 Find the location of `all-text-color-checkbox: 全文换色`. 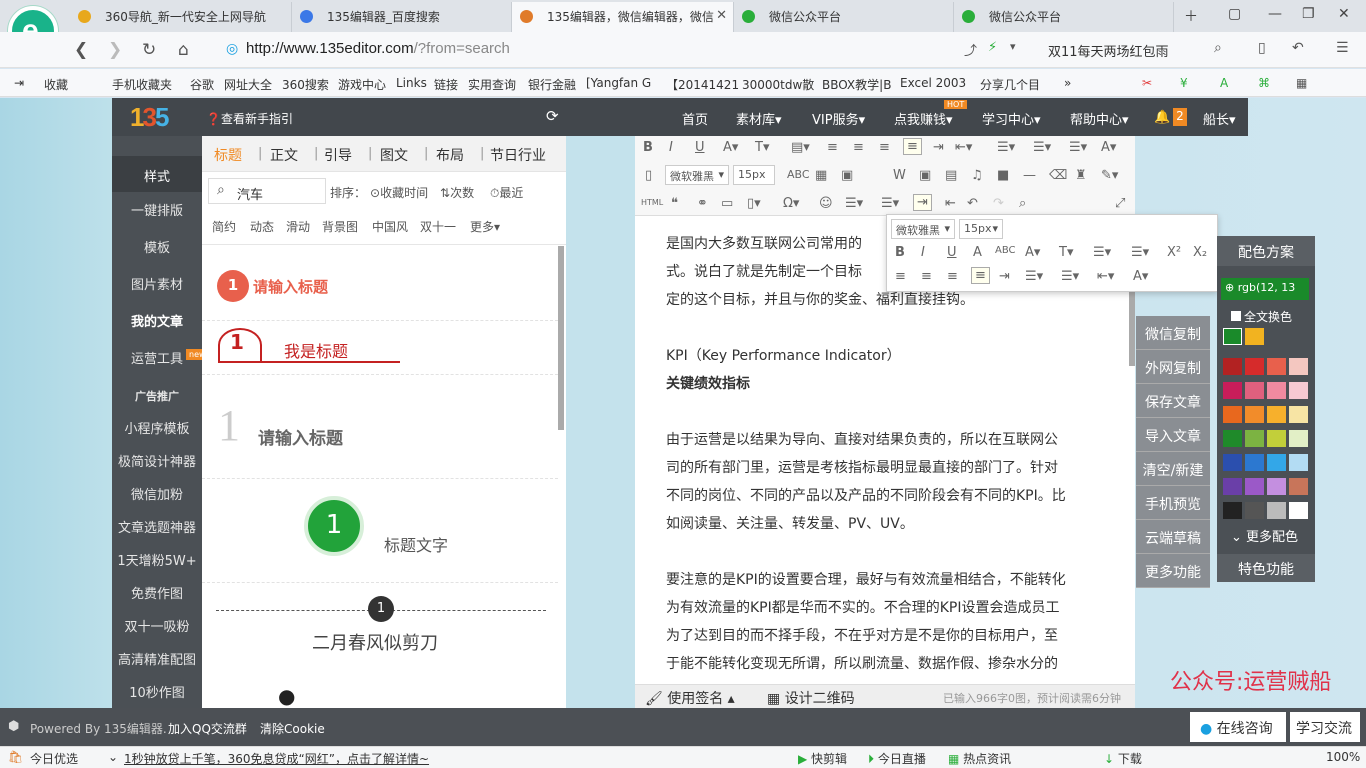

all-text-color-checkbox: 全文换色 is located at coordinates (1261, 316).